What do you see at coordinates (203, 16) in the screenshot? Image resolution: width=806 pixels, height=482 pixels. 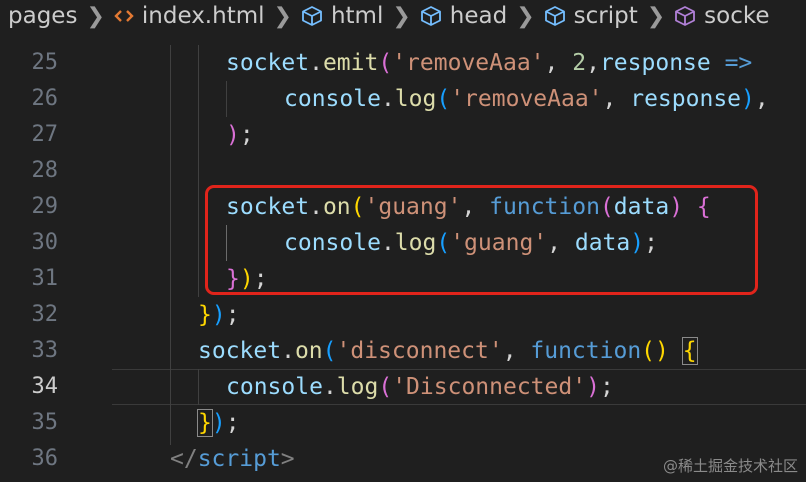 I see `breadcrumb-label: index.html` at bounding box center [203, 16].